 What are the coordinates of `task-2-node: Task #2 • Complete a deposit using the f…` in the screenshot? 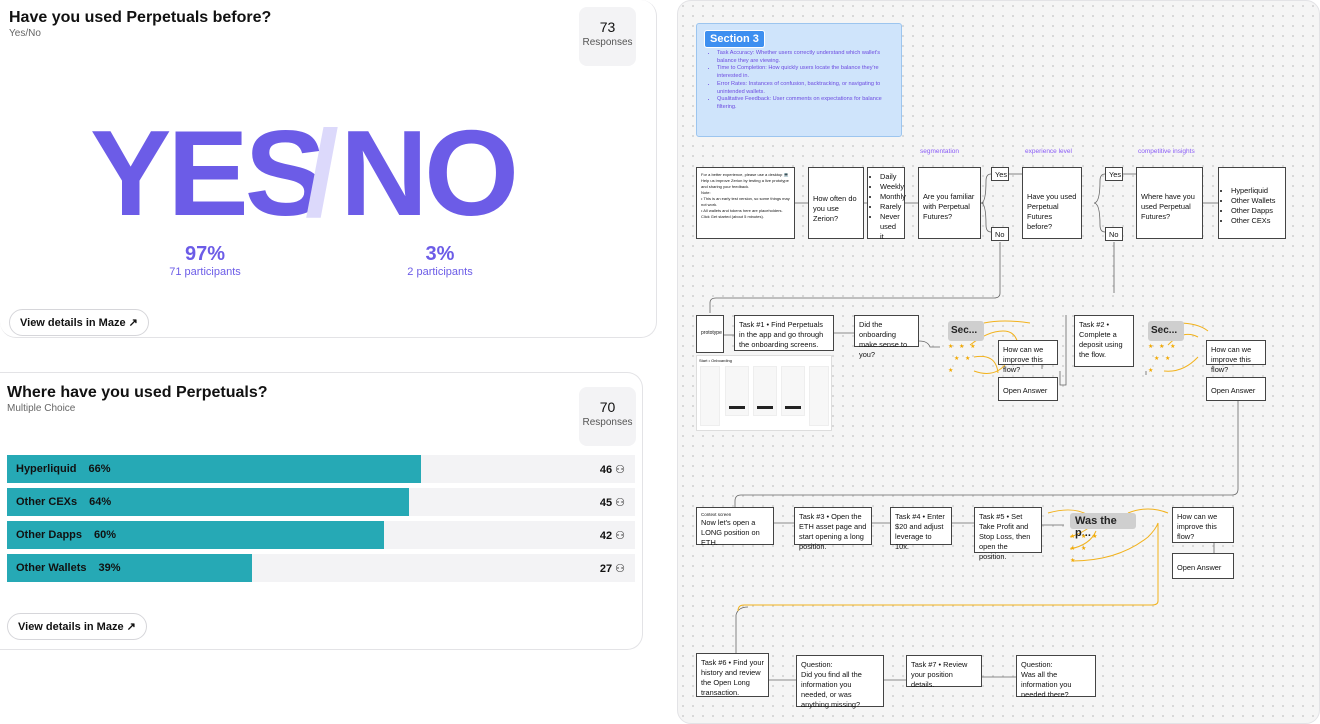 It's located at (1104, 341).